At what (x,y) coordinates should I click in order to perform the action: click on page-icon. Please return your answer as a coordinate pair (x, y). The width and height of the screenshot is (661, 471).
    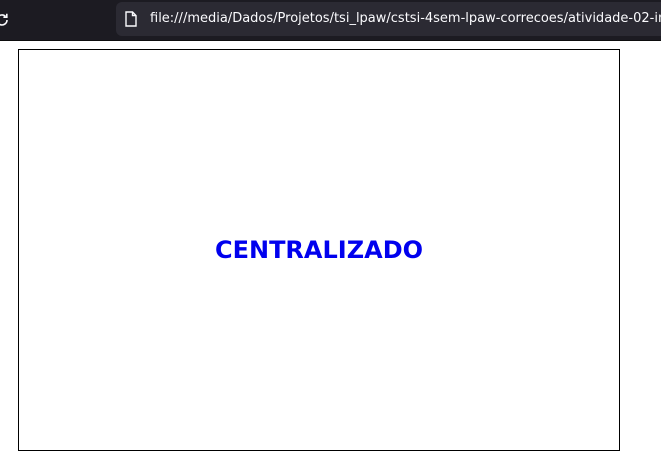
    Looking at the image, I should click on (131, 19).